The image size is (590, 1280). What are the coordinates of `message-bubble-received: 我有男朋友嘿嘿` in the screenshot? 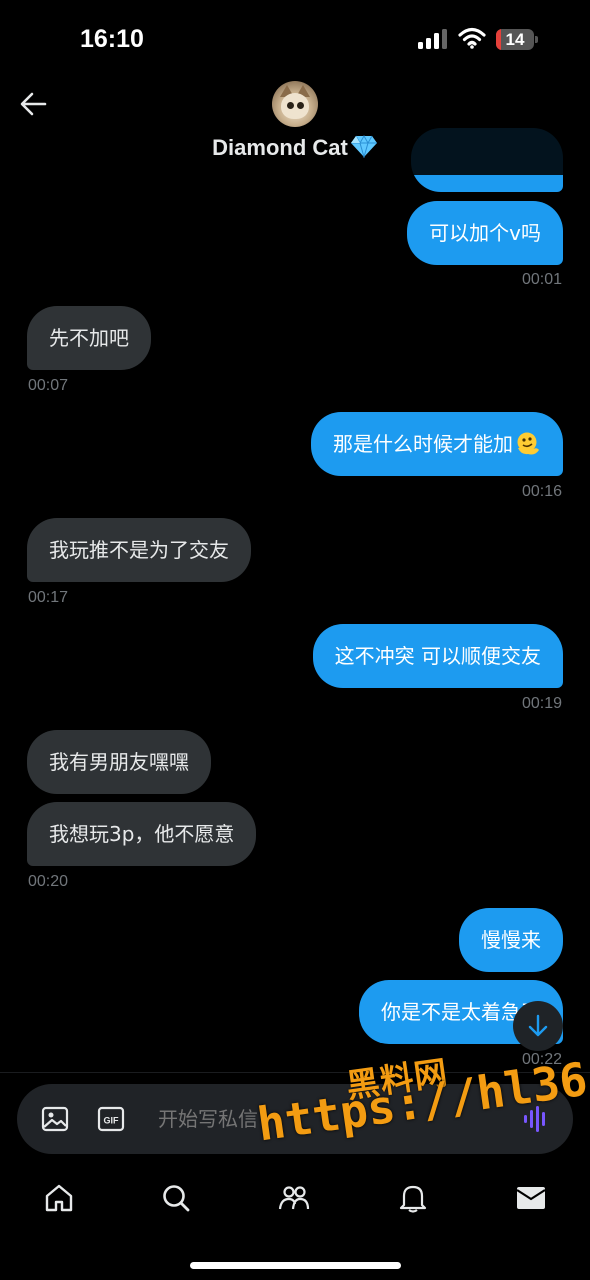 It's located at (119, 762).